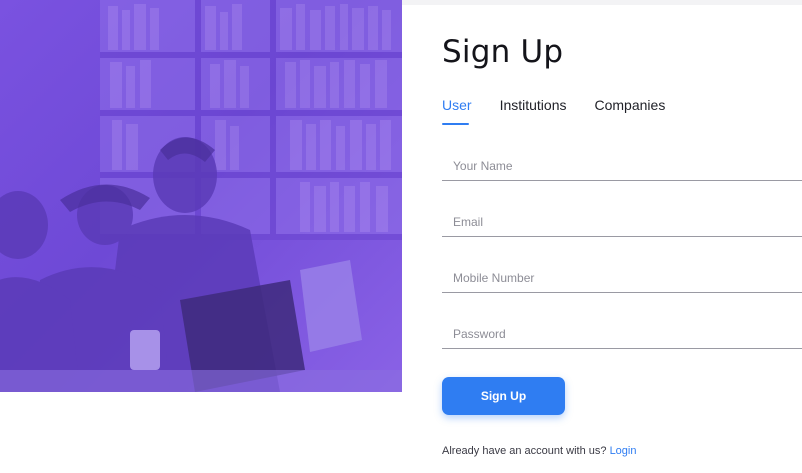 Image resolution: width=802 pixels, height=473 pixels. I want to click on login-link: Login, so click(623, 451).